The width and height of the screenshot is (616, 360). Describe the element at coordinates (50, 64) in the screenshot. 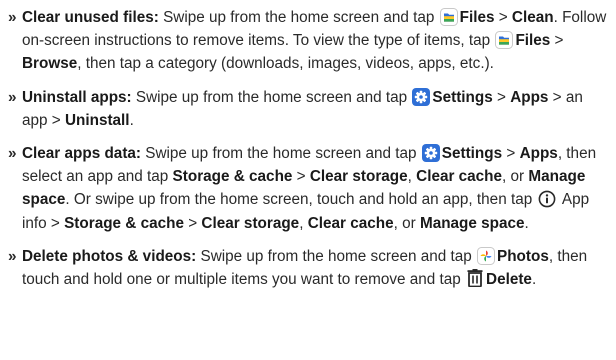

I see `browse-label: Browse` at that location.